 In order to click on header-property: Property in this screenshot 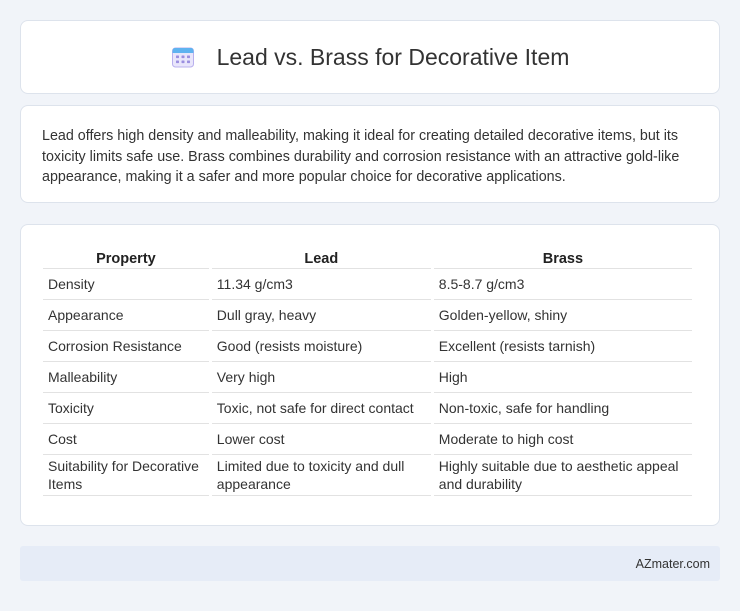, I will do `click(126, 256)`.